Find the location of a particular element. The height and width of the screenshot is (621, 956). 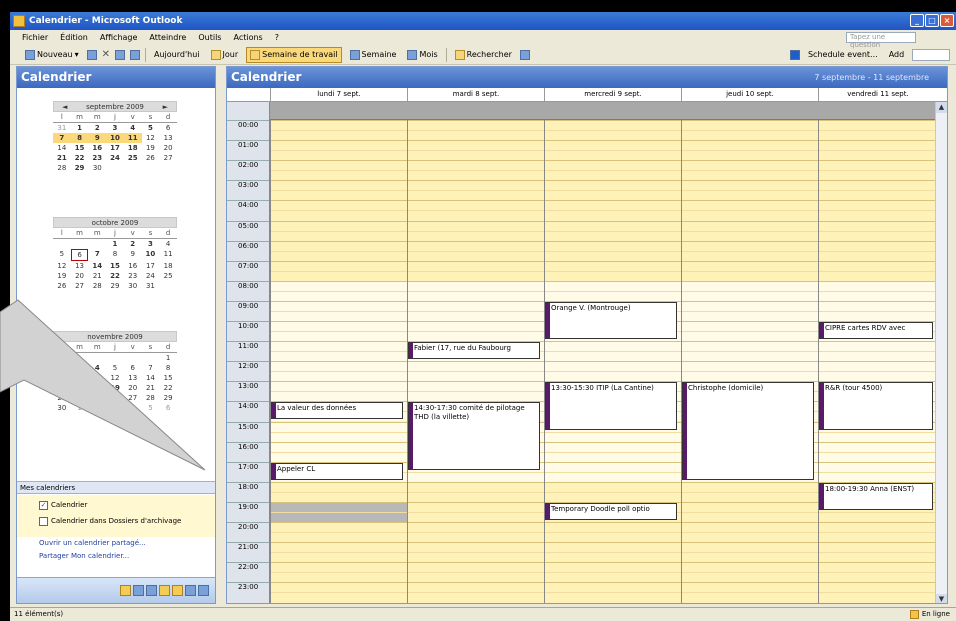

mini-calendar-day: 20 is located at coordinates (168, 148).